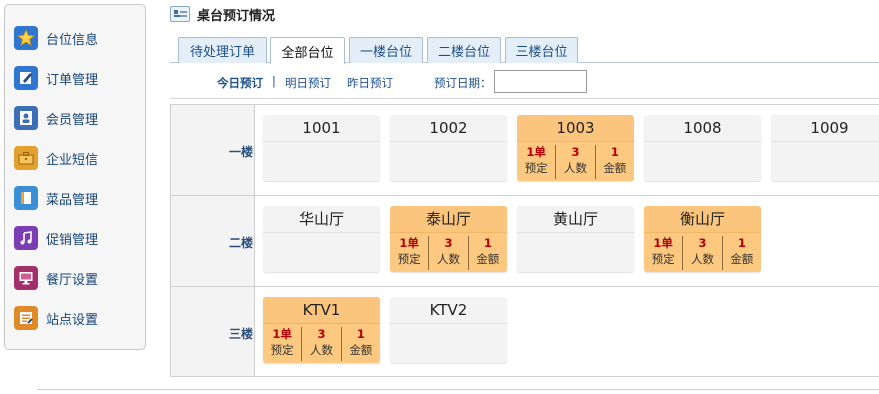  I want to click on floor-label-3: 三楼, so click(240, 334).